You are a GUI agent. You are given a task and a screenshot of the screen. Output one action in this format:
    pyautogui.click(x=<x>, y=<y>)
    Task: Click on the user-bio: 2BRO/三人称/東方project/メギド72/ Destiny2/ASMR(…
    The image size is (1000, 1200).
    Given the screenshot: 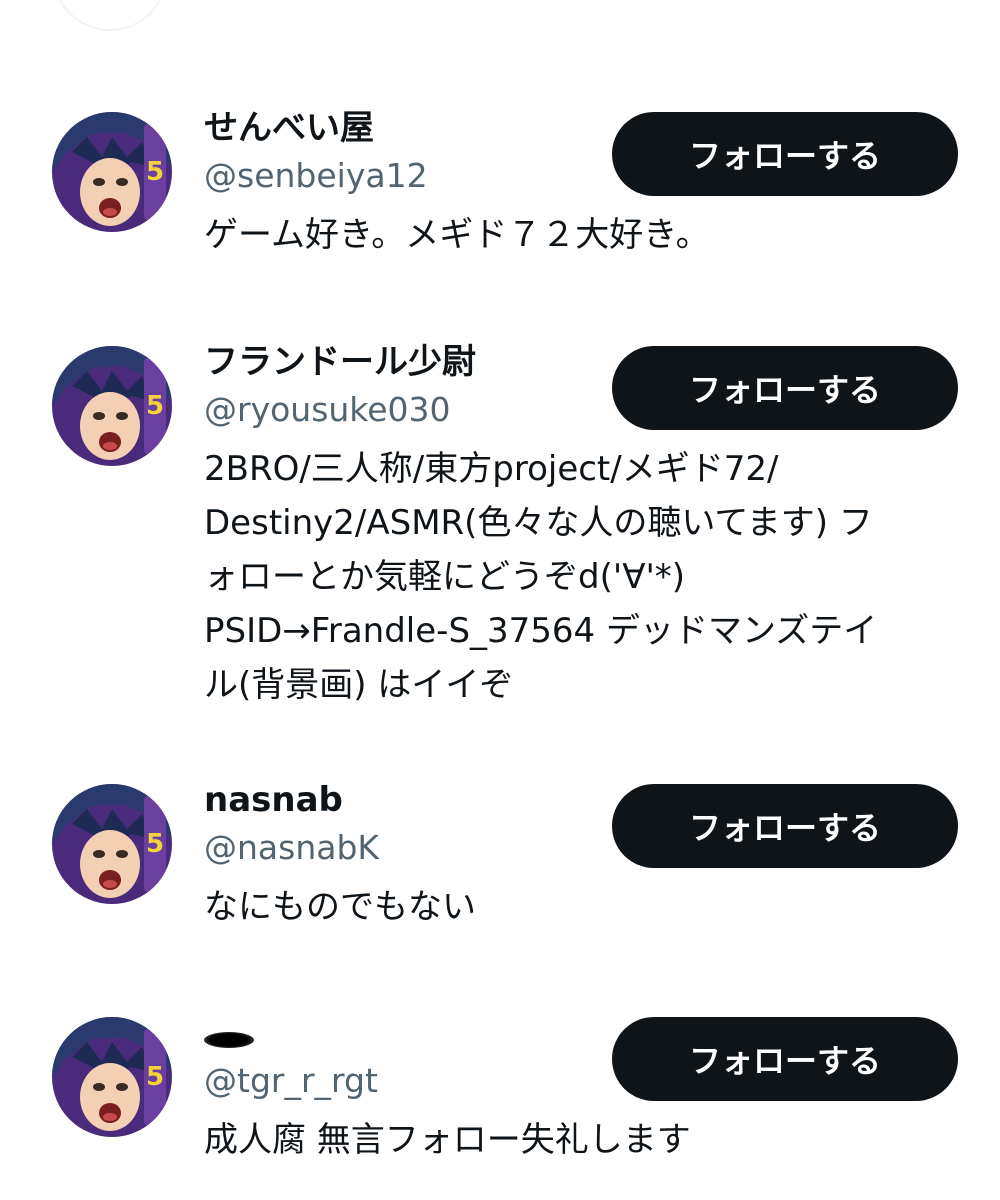 What is the action you would take?
    pyautogui.click(x=541, y=577)
    